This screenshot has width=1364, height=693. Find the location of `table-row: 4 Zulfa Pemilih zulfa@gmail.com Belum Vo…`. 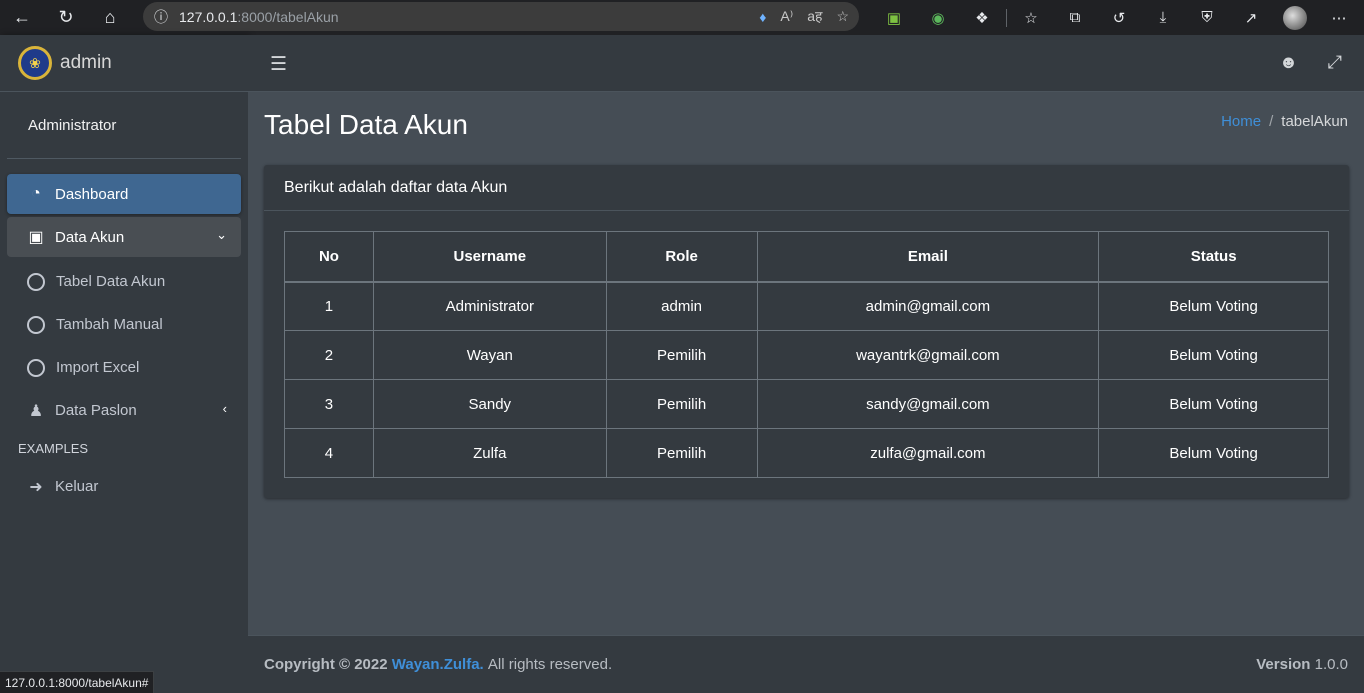

table-row: 4 Zulfa Pemilih zulfa@gmail.com Belum Vo… is located at coordinates (806, 453).